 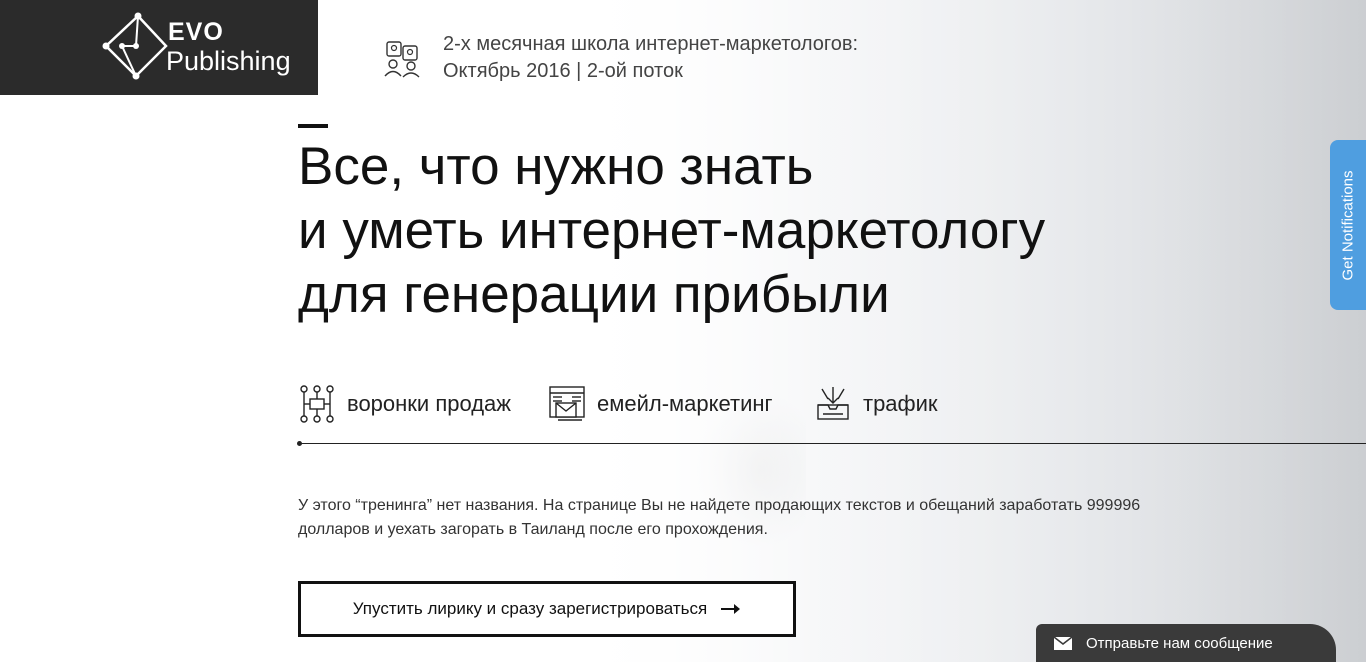 I want to click on chat-widget: Отправьте нам сообщение, so click(x=1186, y=643).